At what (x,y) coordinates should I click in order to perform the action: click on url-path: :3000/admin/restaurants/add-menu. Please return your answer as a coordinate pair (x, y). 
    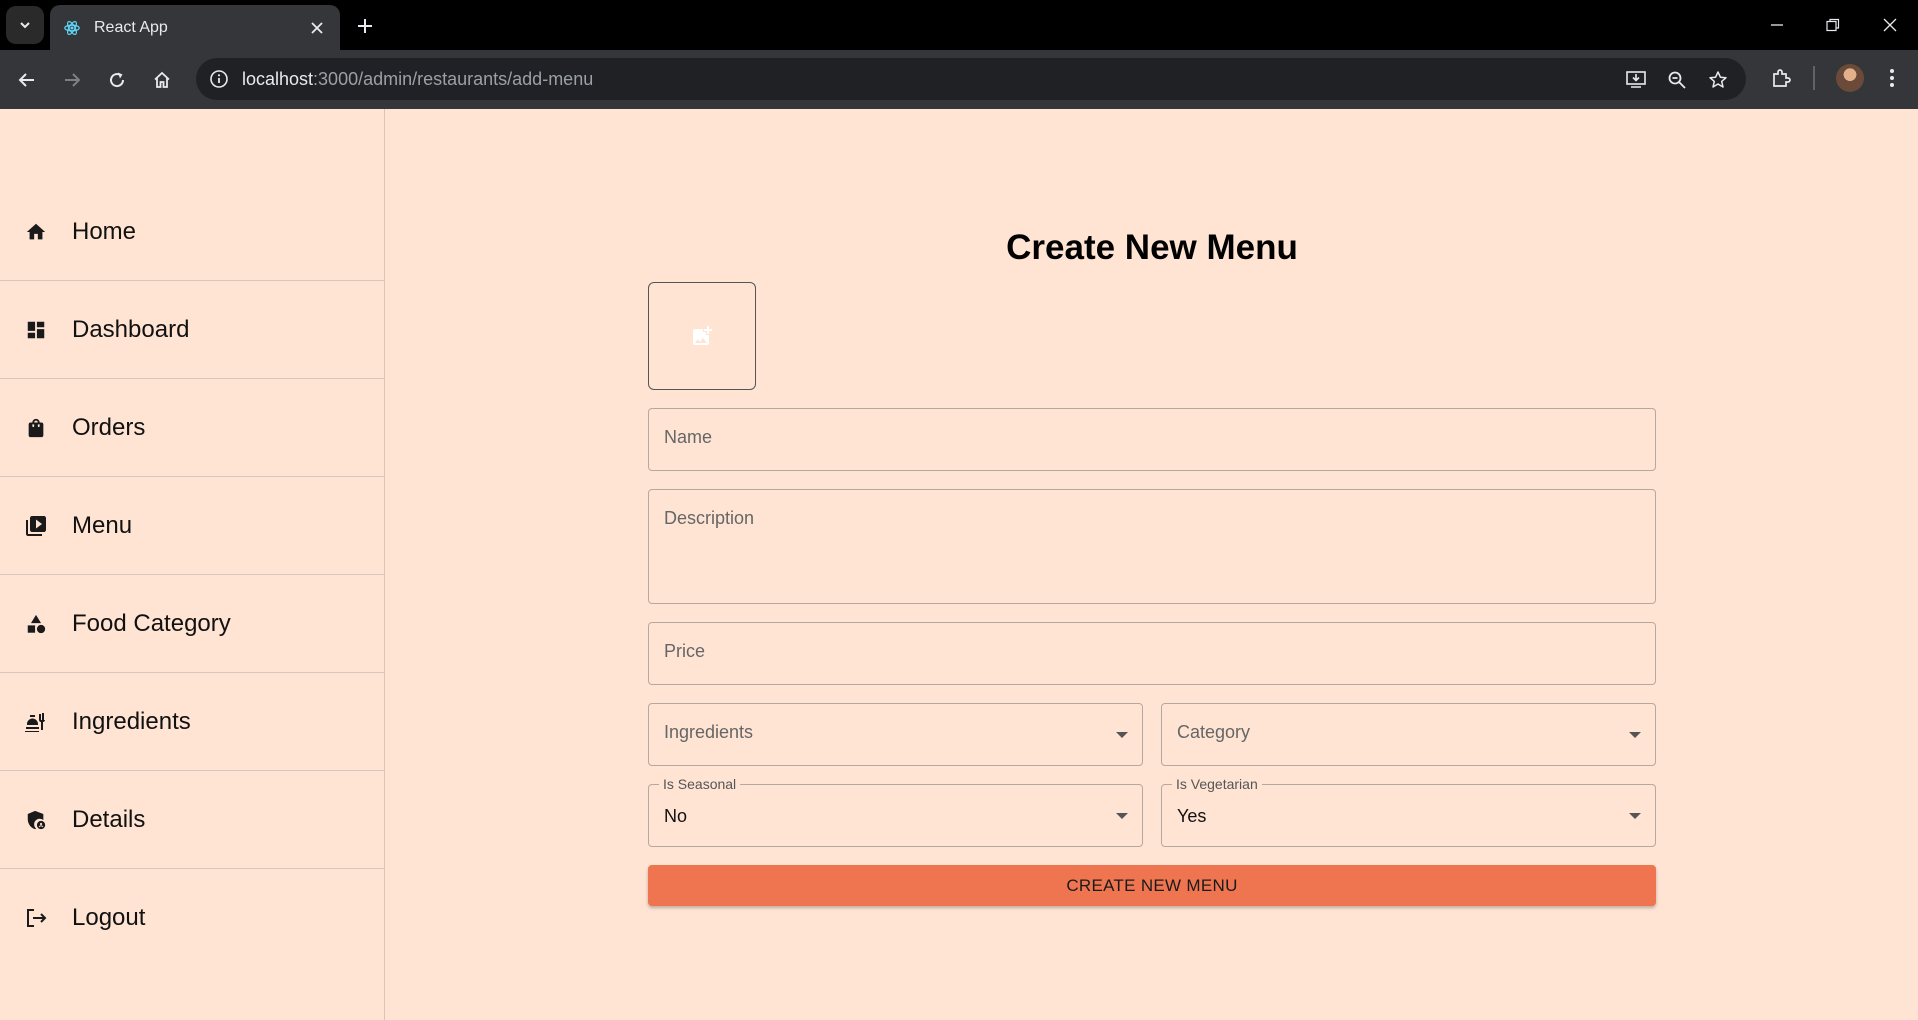
    Looking at the image, I should click on (453, 79).